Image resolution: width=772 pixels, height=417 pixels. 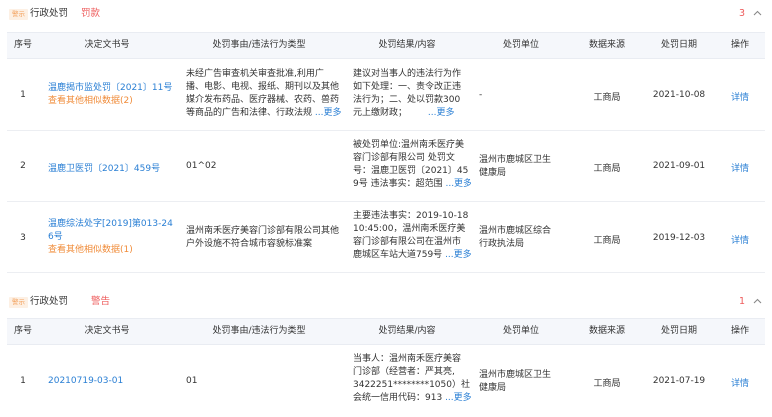 What do you see at coordinates (386, 302) in the screenshot?
I see `section-header-warning: 警示 行政处罚 警告 1` at bounding box center [386, 302].